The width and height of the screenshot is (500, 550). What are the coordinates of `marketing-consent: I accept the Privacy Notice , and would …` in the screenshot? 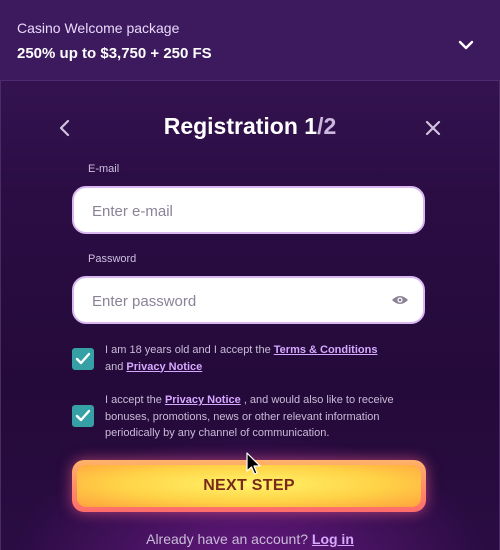 It's located at (250, 417).